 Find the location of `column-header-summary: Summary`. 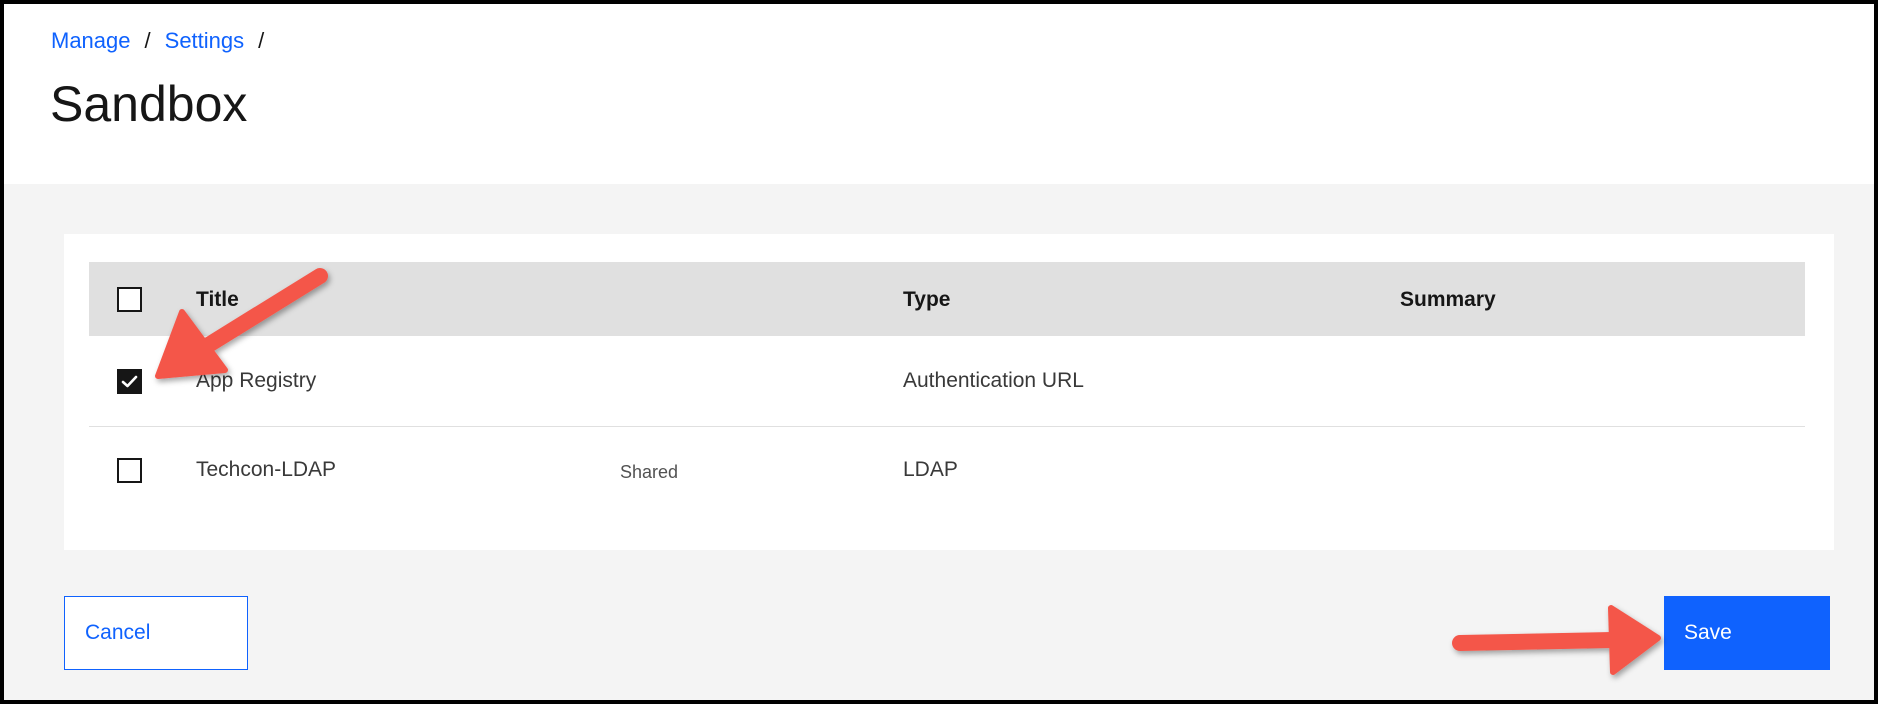

column-header-summary: Summary is located at coordinates (1448, 299).